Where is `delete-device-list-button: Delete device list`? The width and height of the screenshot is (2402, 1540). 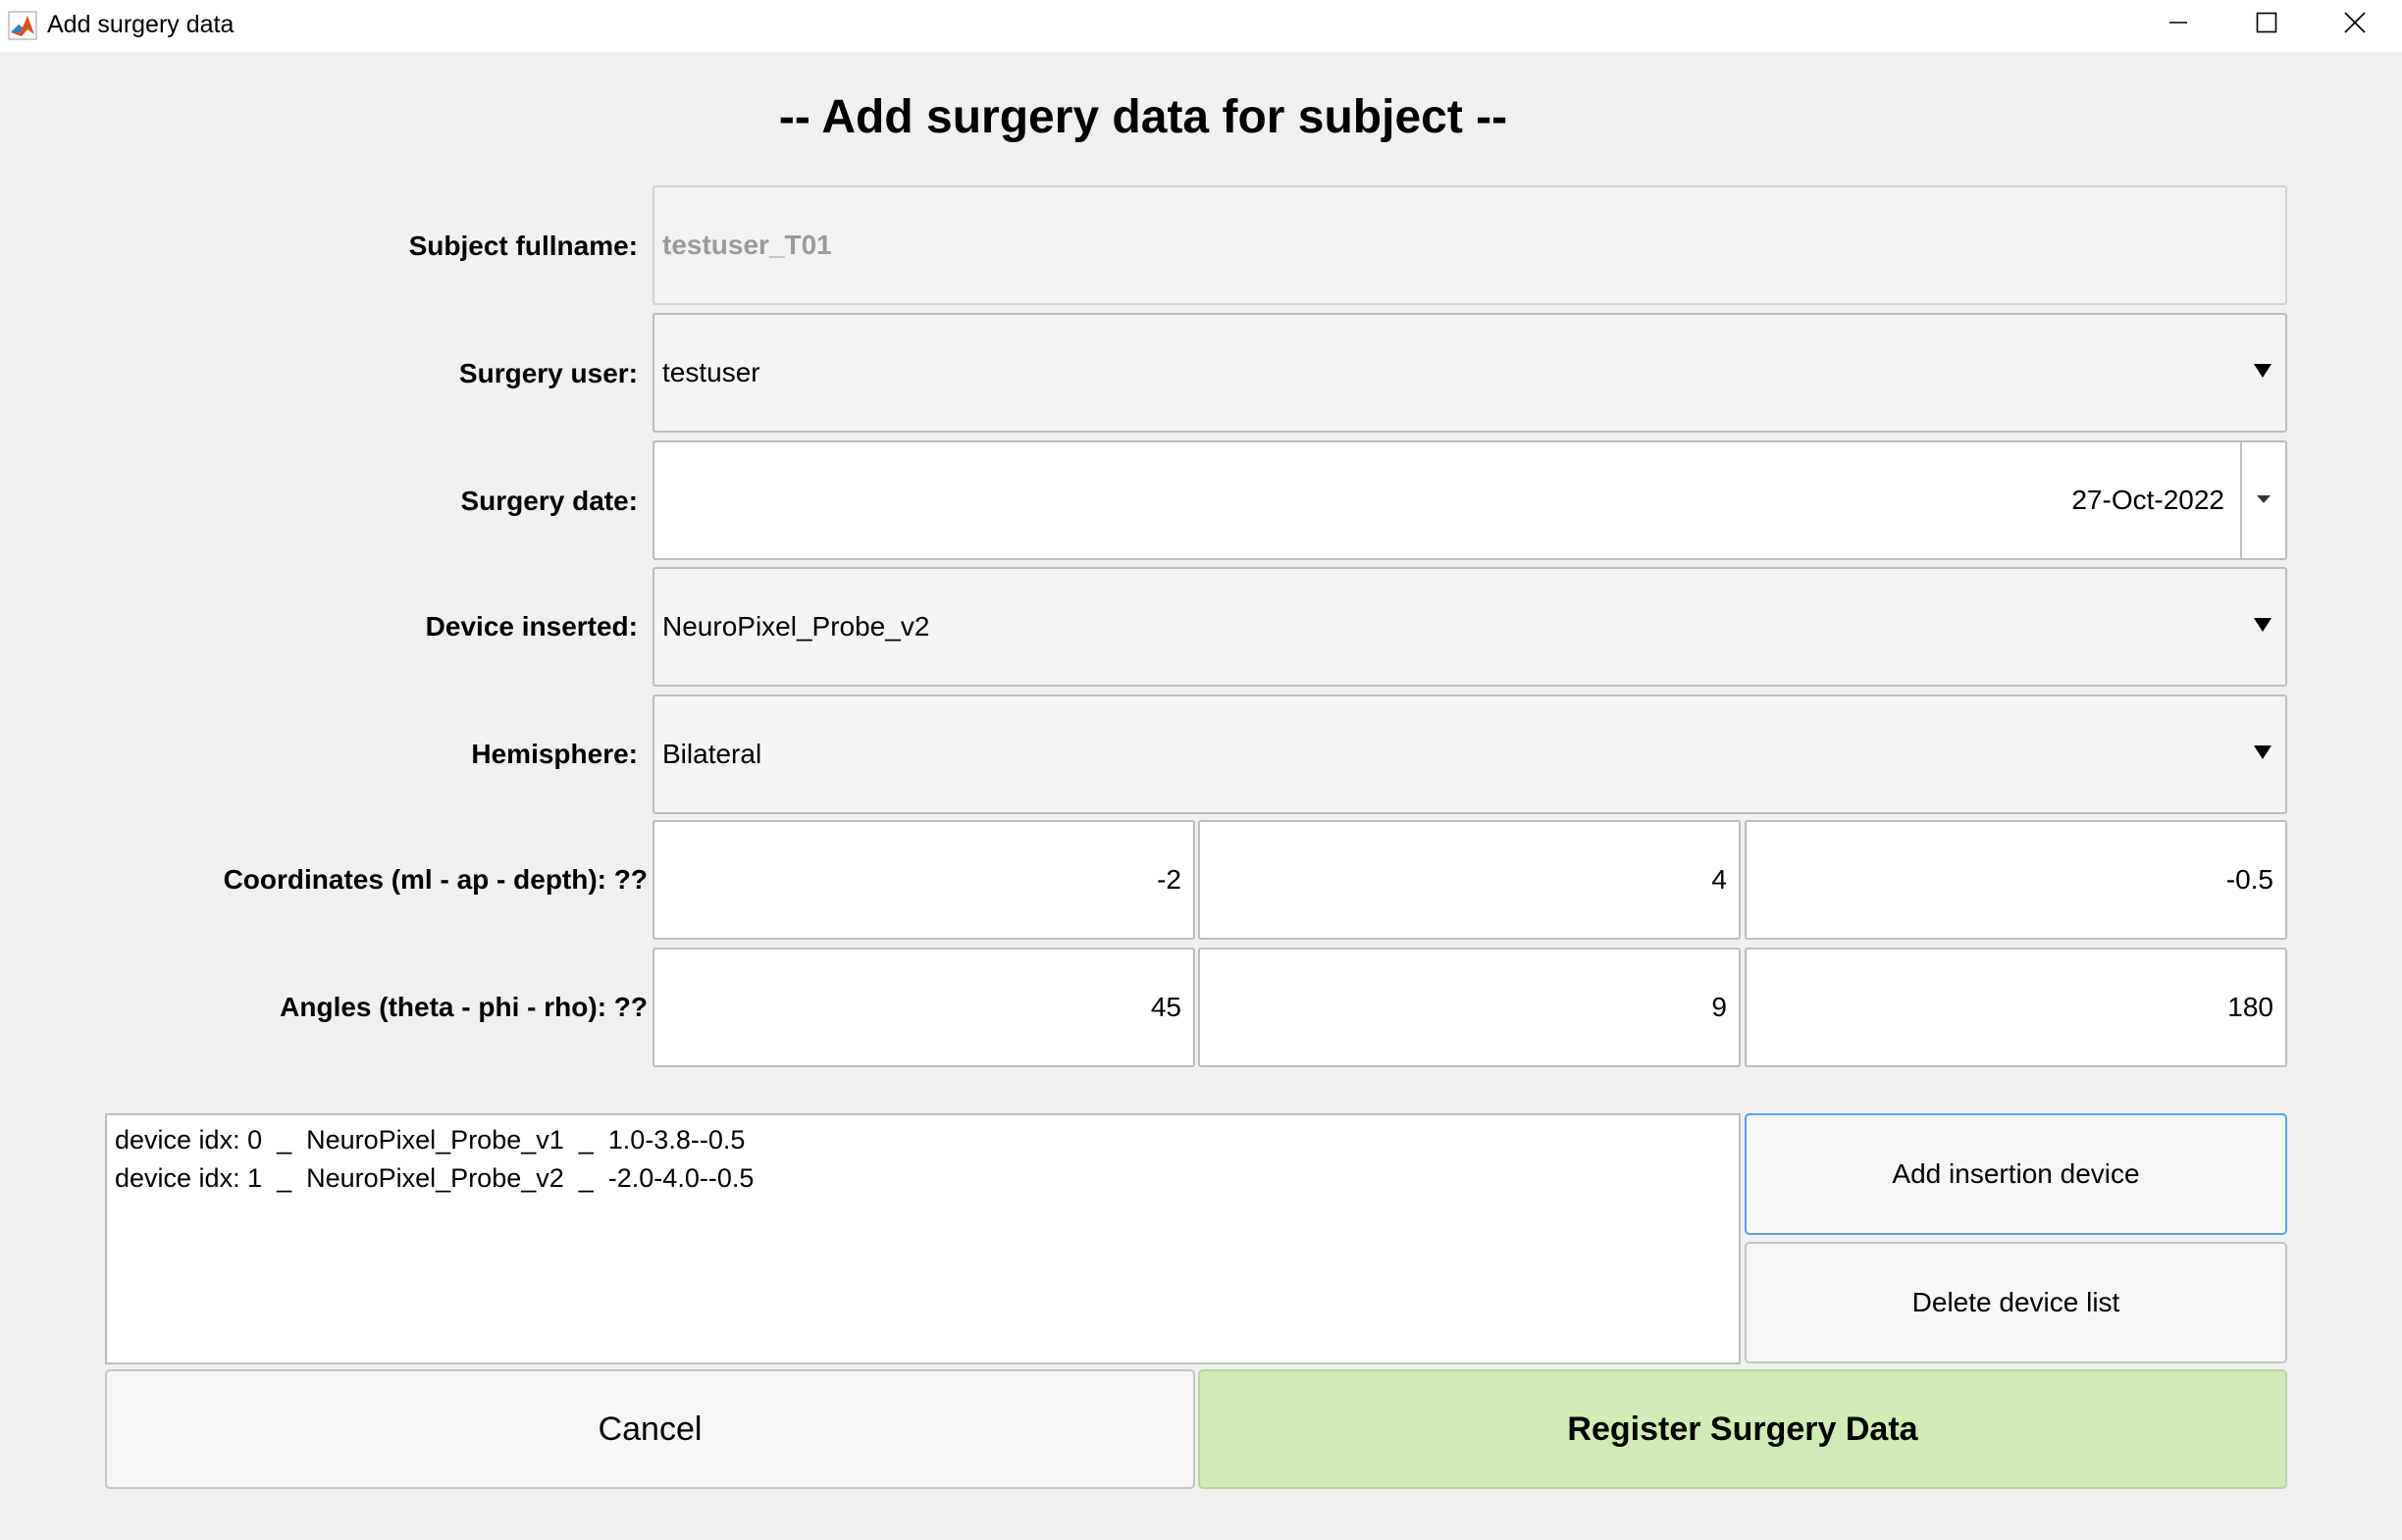
delete-device-list-button: Delete device list is located at coordinates (2016, 1302).